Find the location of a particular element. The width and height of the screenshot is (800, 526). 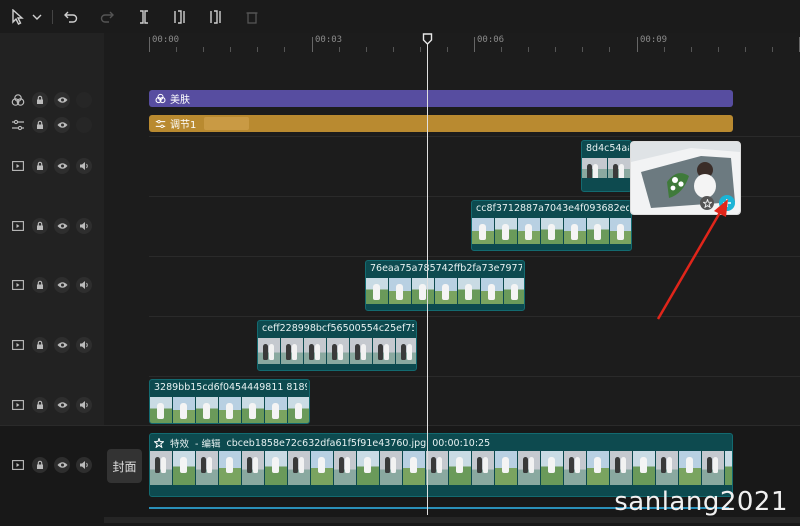

ruler-label: 00:06 is located at coordinates (491, 40).